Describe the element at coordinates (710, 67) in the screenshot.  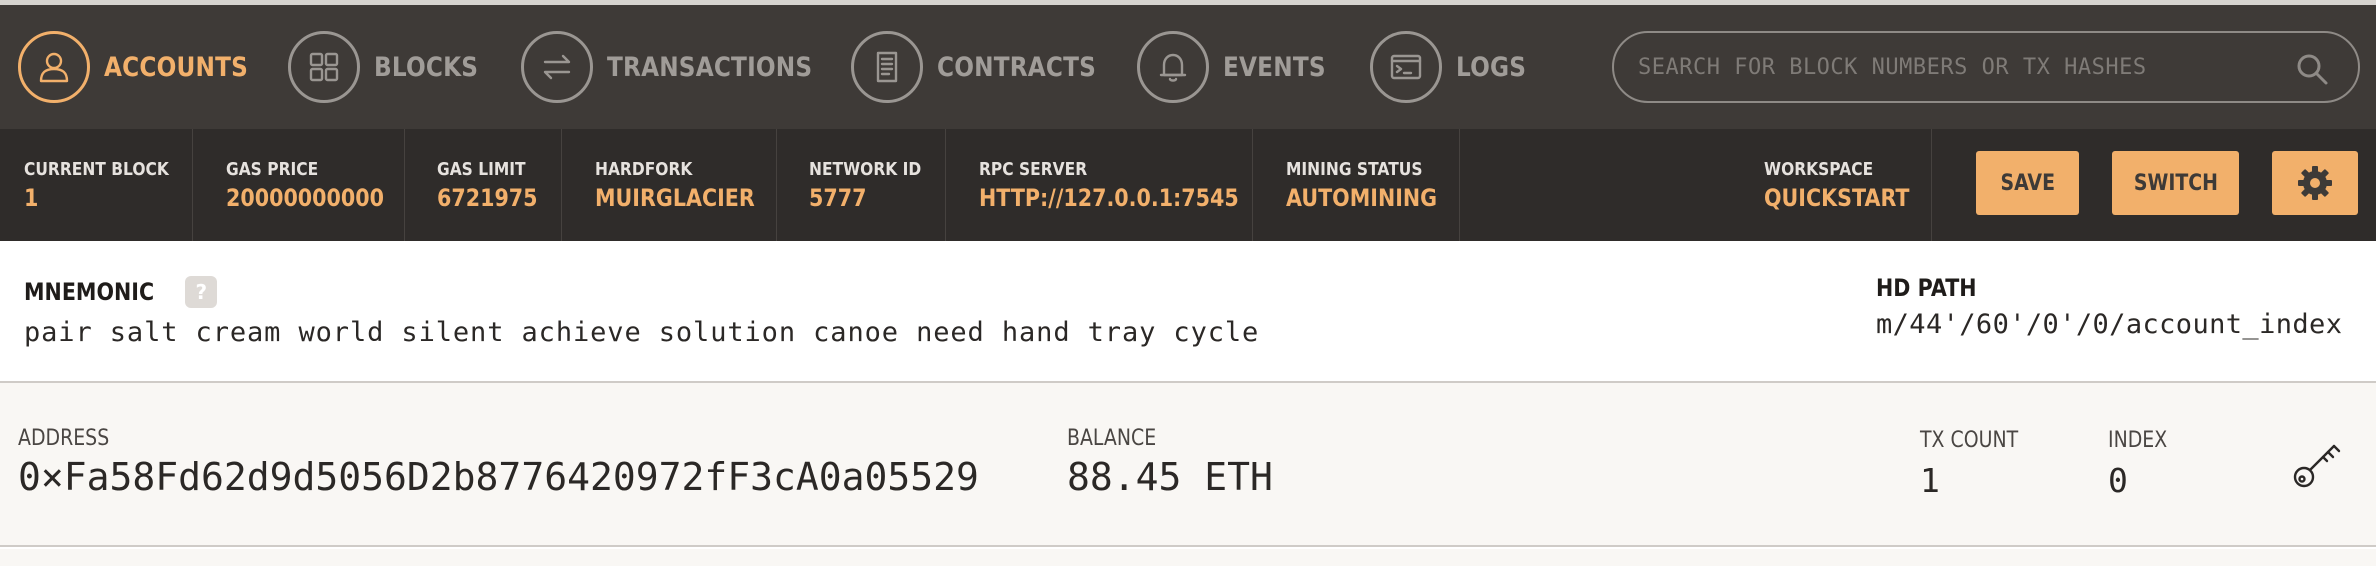
I see `nav-transactions-label: TRANSACTIONS` at that location.